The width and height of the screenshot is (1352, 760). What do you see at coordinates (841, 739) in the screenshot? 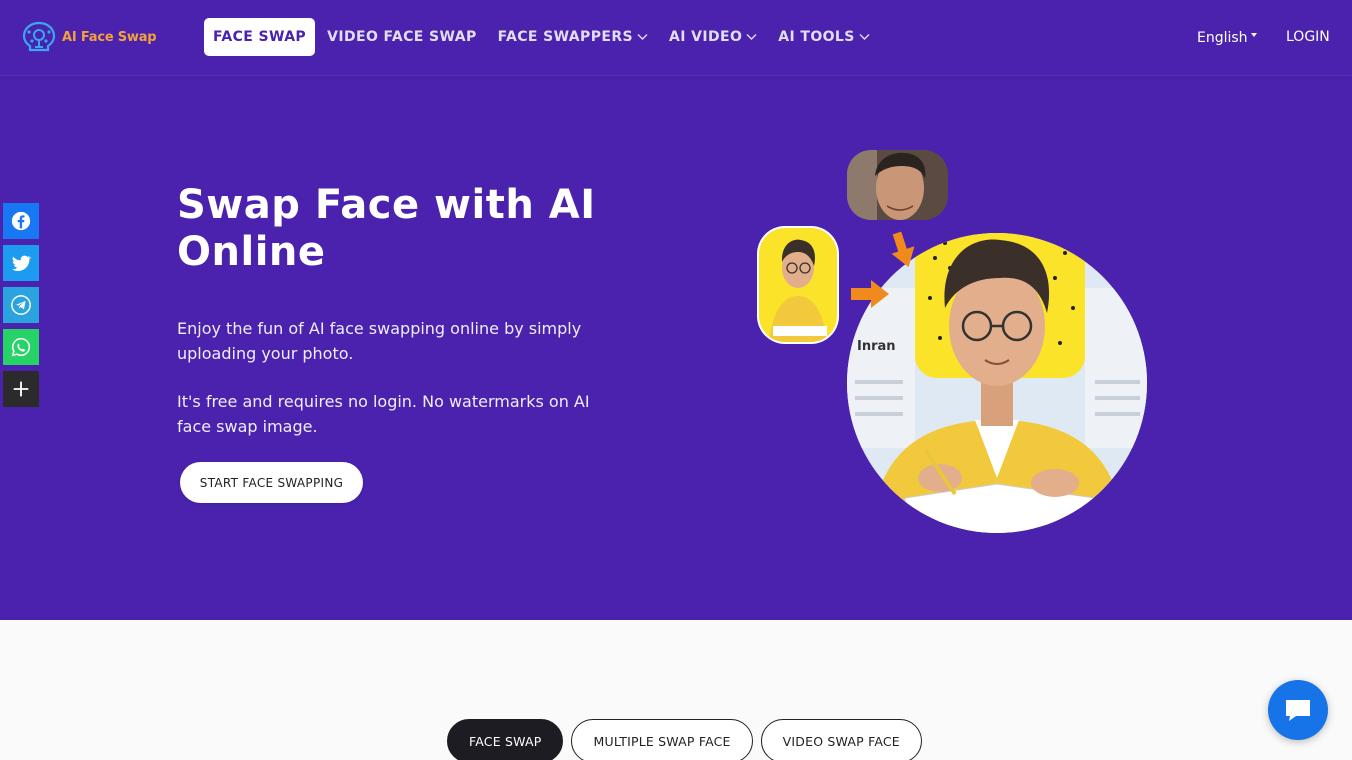
I see `tab-video-swap-face: VIDEO SWAP FACE` at bounding box center [841, 739].